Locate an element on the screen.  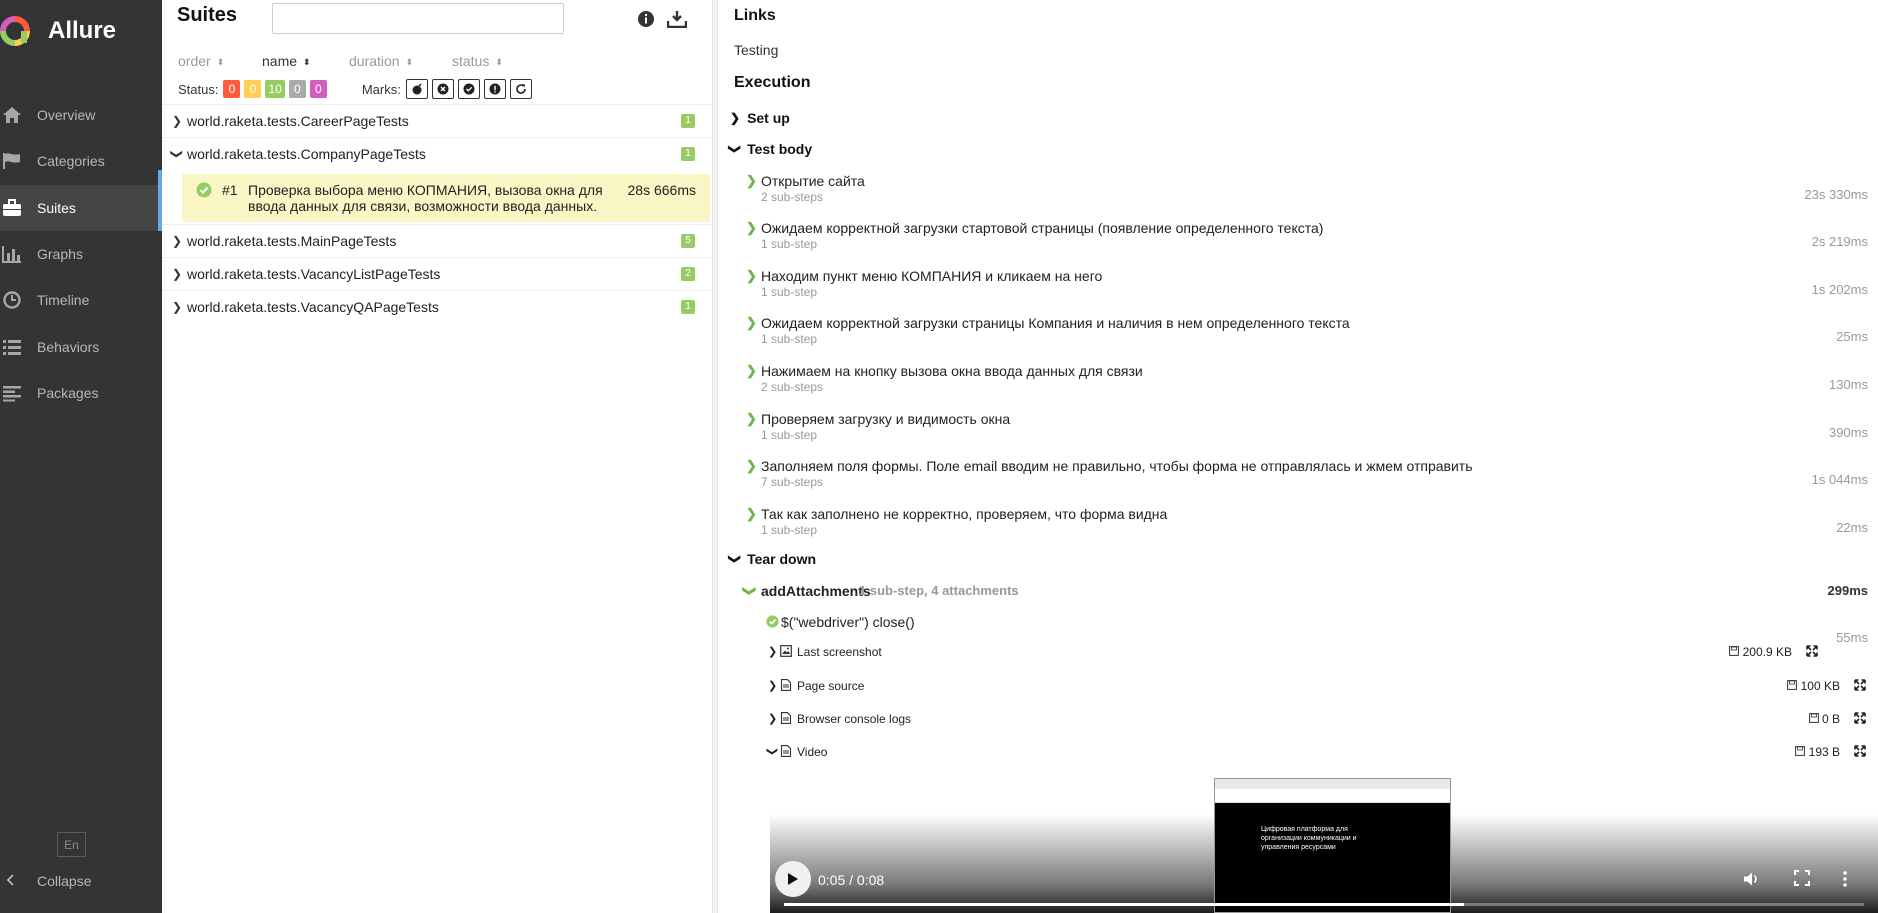
language-button: En is located at coordinates (71, 844).